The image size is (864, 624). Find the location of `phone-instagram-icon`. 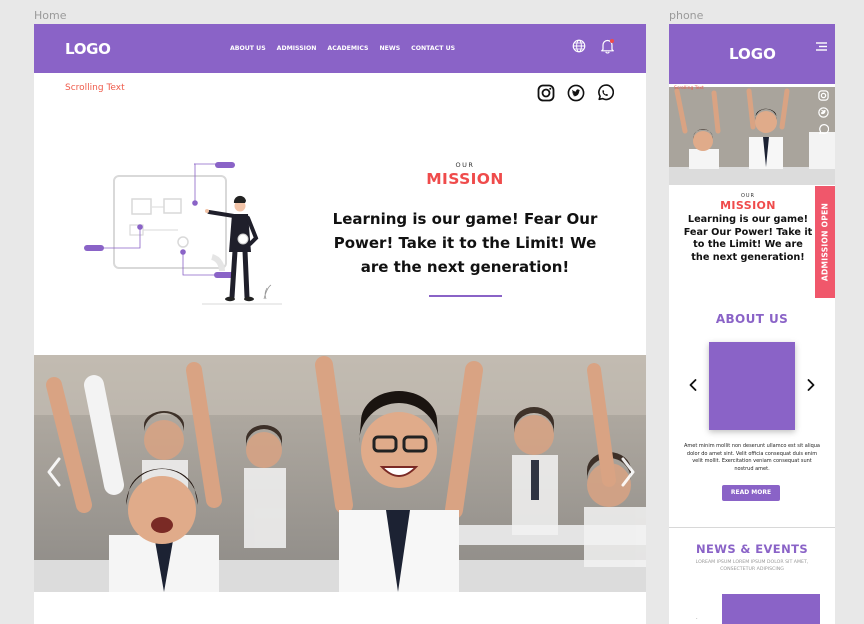

phone-instagram-icon is located at coordinates (823, 95).